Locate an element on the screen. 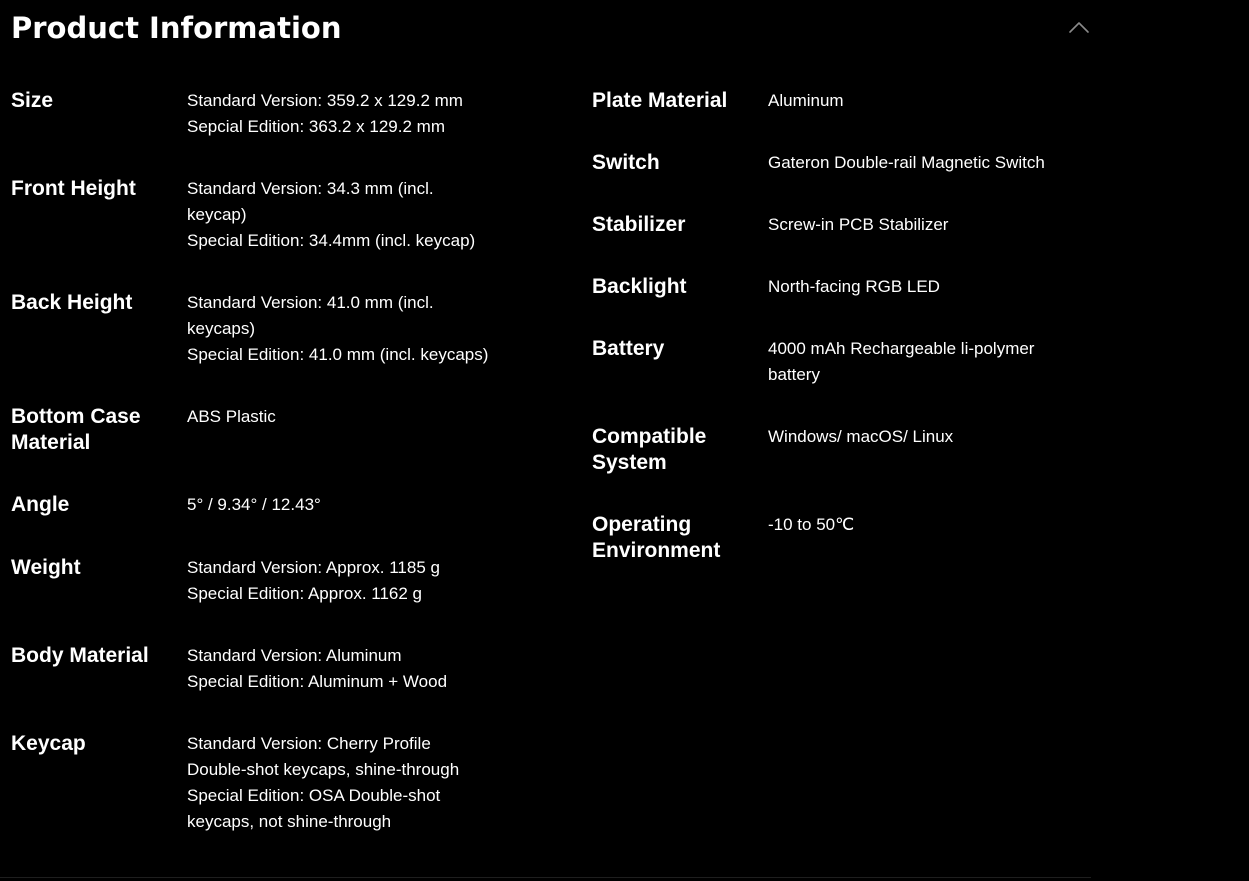  section-title: Product Information is located at coordinates (176, 28).